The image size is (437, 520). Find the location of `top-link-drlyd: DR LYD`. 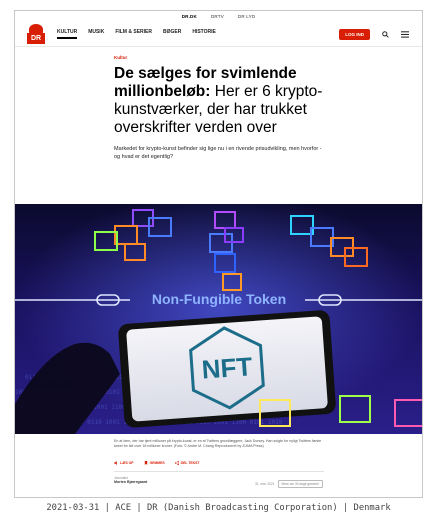

top-link-drlyd: DR LYD is located at coordinates (246, 16).